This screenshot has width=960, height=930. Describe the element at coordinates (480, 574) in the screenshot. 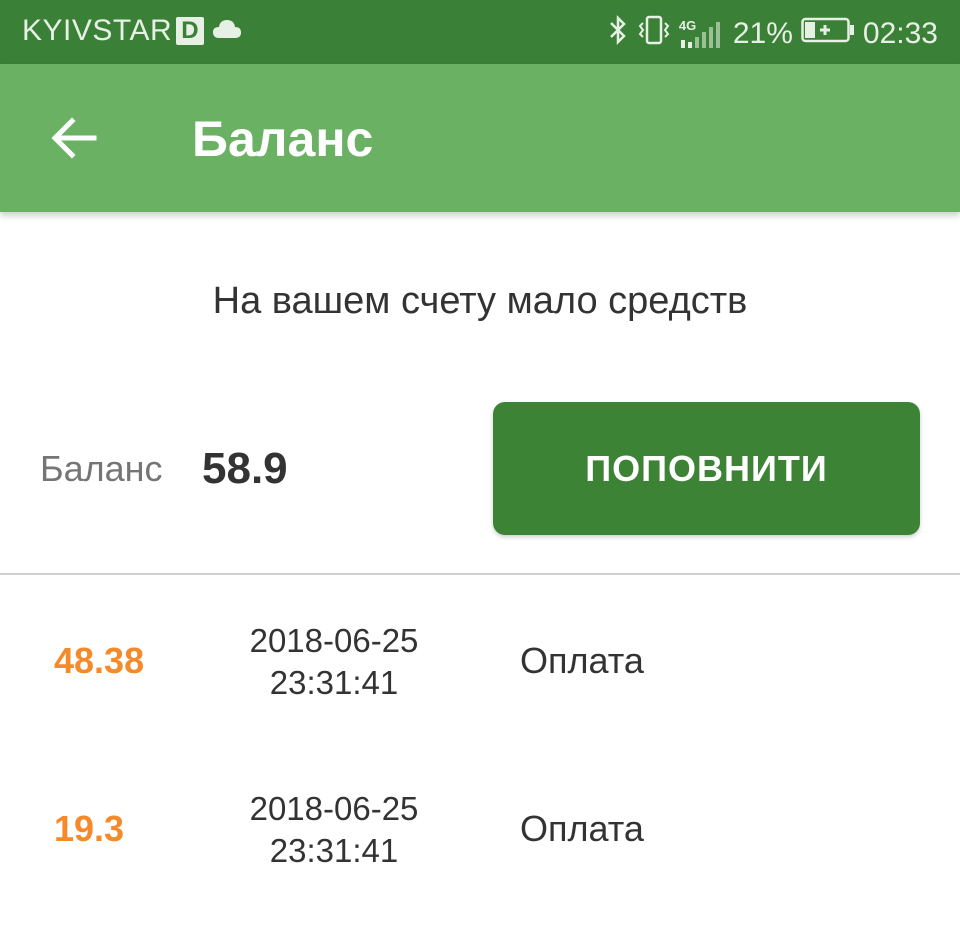

I see `divider` at that location.